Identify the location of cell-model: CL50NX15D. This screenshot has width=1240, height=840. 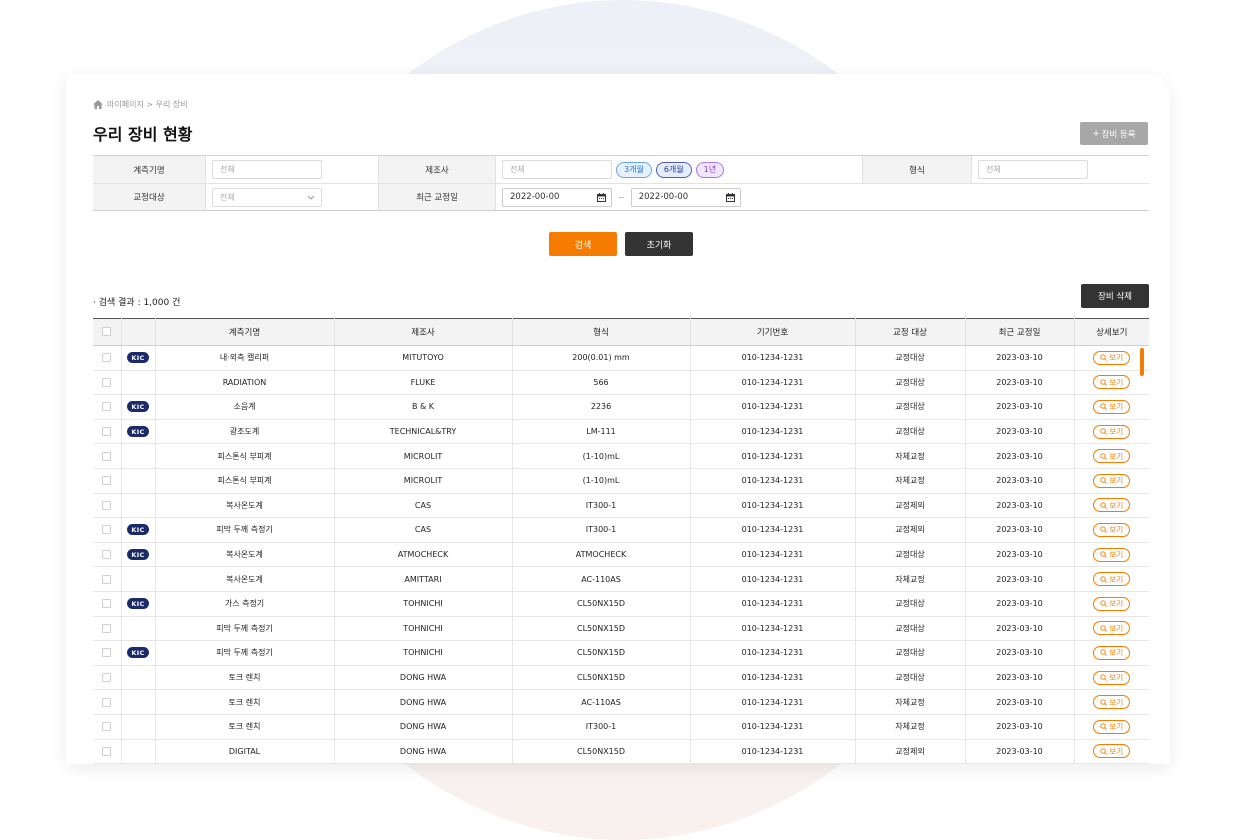
(601, 604).